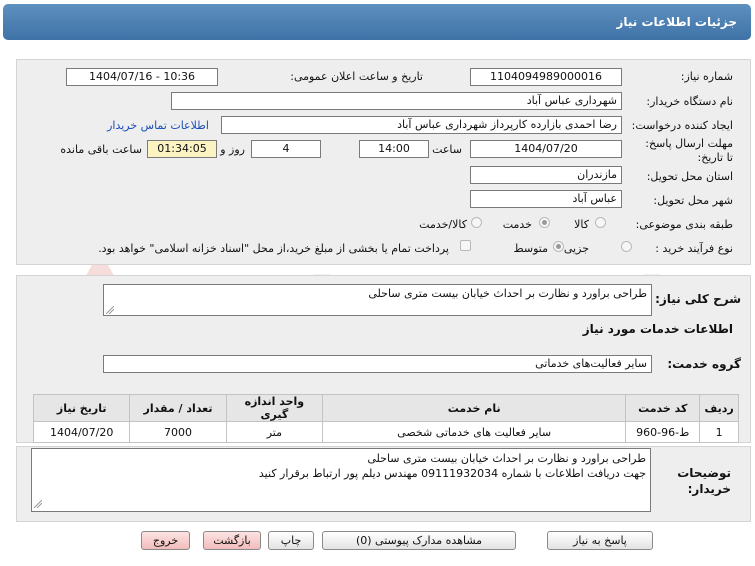  I want to click on announce-field: 1404/07/16 - 10:36, so click(142, 77).